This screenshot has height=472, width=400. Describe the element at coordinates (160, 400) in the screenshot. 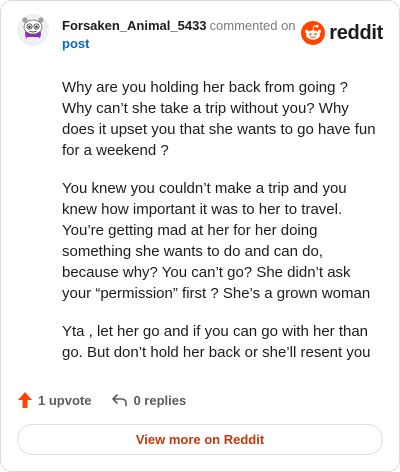

I see `replies-count: 0 replies` at that location.